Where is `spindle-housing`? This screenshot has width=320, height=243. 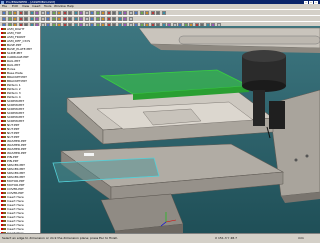
spindle-housing is located at coordinates (277, 115).